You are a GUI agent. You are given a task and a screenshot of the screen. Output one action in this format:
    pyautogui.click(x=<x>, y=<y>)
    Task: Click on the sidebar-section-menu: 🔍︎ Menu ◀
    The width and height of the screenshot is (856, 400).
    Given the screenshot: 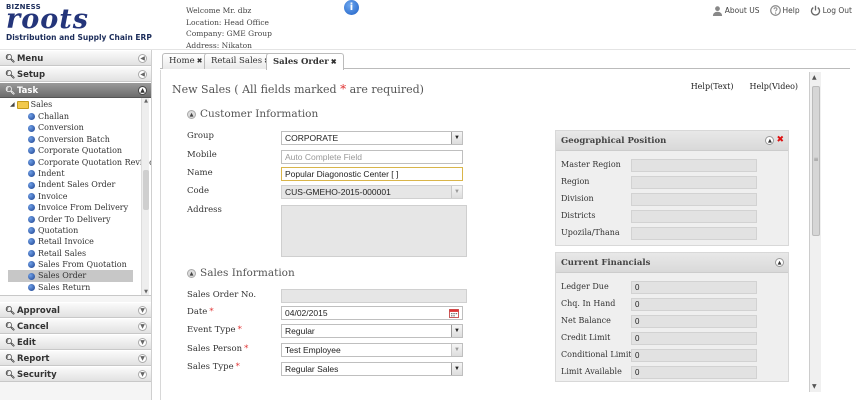 What is the action you would take?
    pyautogui.click(x=75, y=58)
    